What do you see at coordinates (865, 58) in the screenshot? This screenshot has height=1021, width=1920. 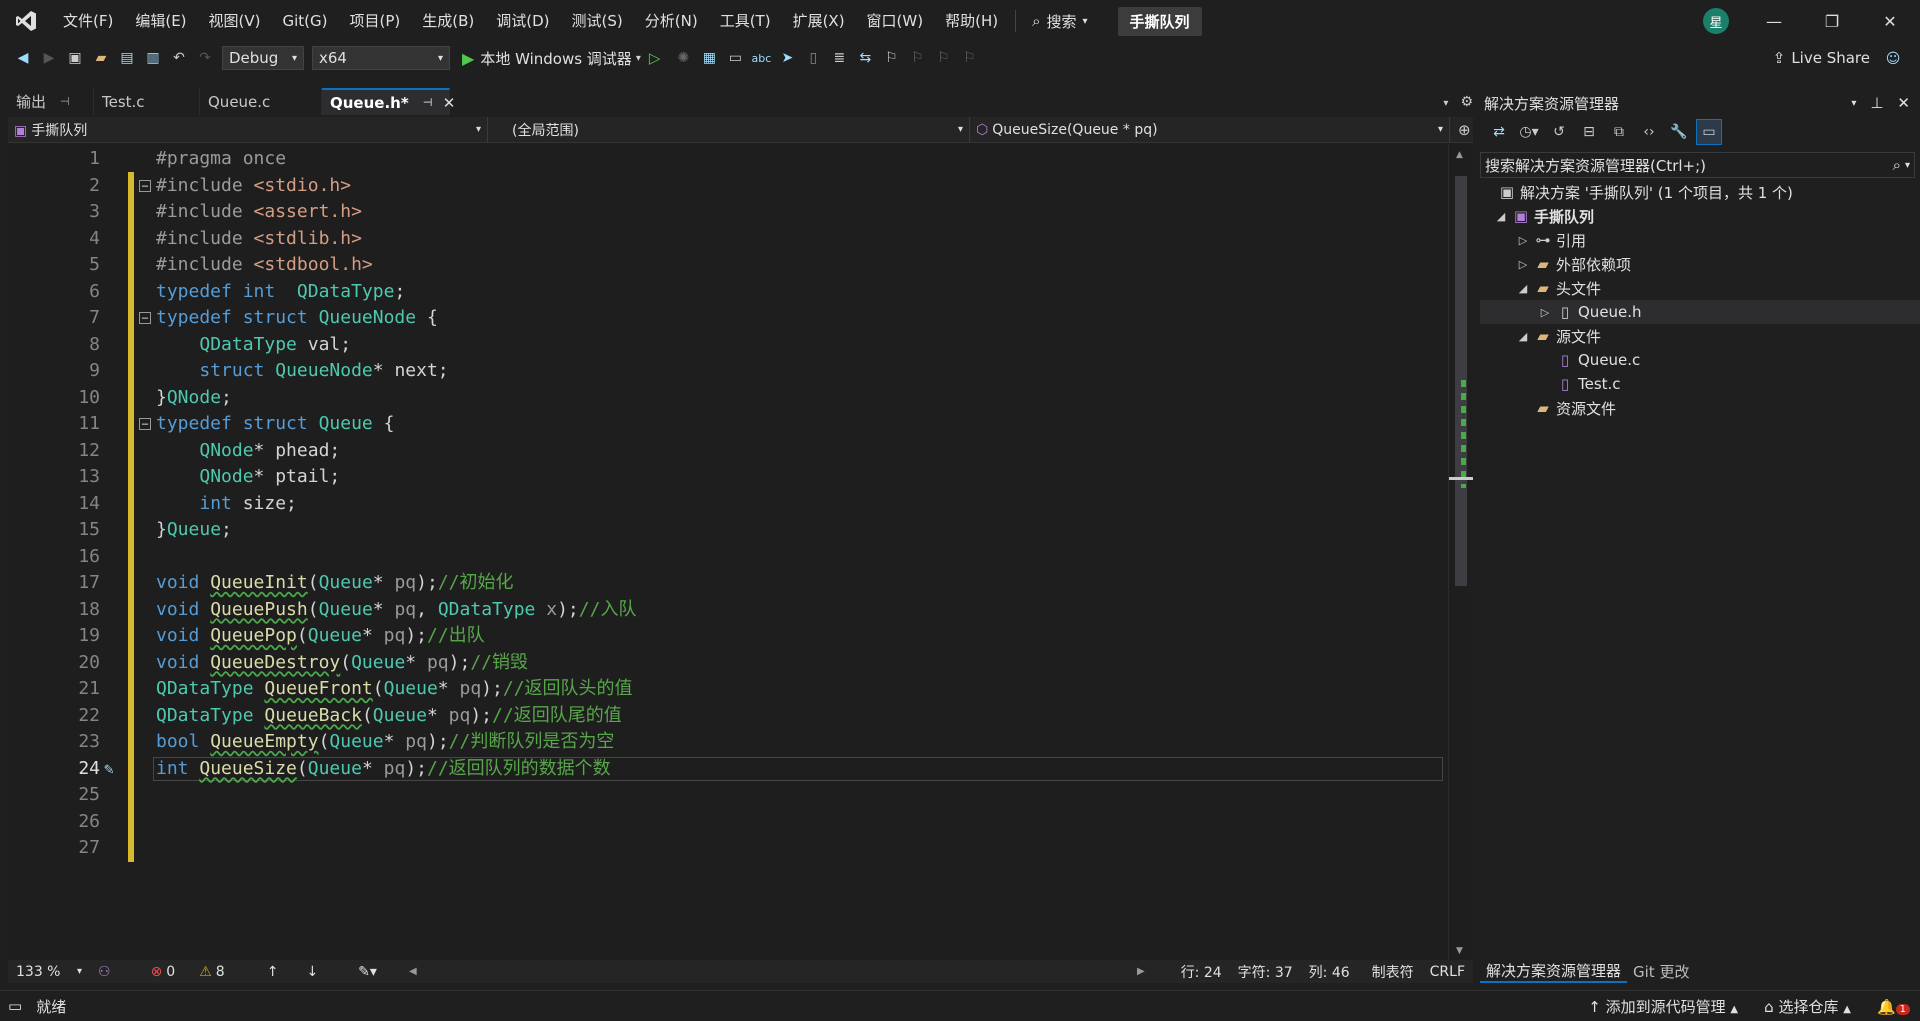 I see `outdent-icon: ⇆` at bounding box center [865, 58].